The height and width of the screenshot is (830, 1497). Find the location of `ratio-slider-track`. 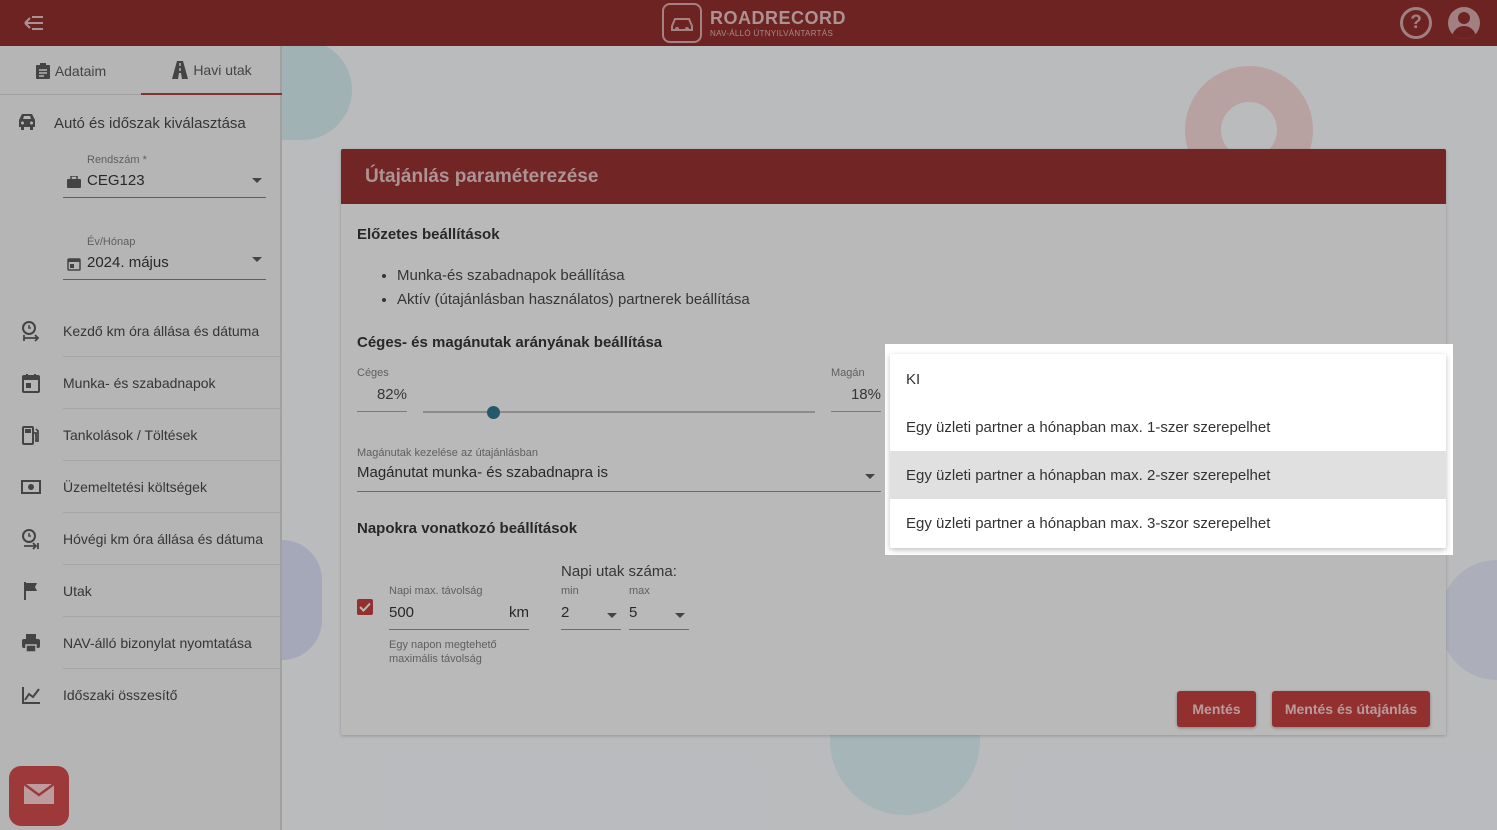

ratio-slider-track is located at coordinates (619, 412).